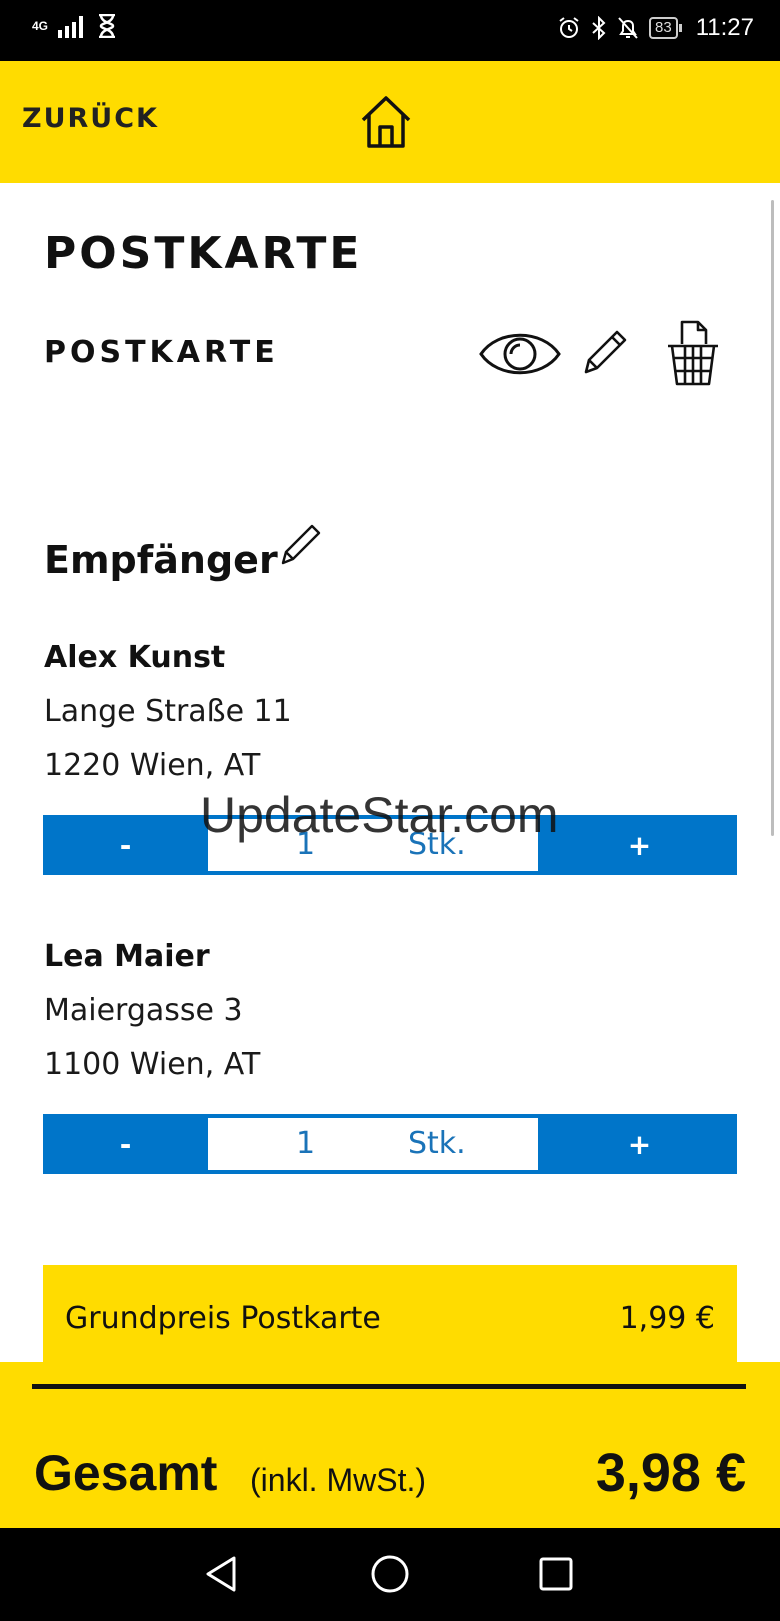  Describe the element at coordinates (338, 1480) in the screenshot. I see `total-tax-note: (inkl. MwSt.)` at that location.